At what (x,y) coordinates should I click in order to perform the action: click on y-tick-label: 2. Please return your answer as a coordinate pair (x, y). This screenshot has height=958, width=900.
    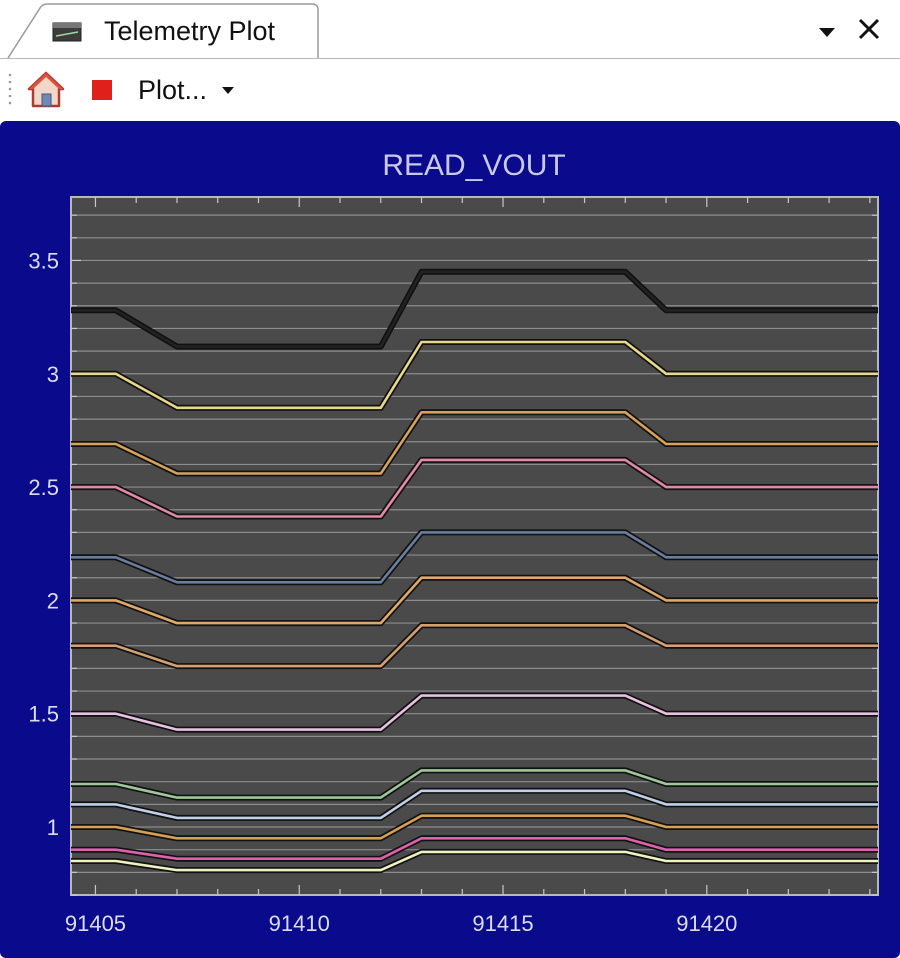
    Looking at the image, I should click on (53, 600).